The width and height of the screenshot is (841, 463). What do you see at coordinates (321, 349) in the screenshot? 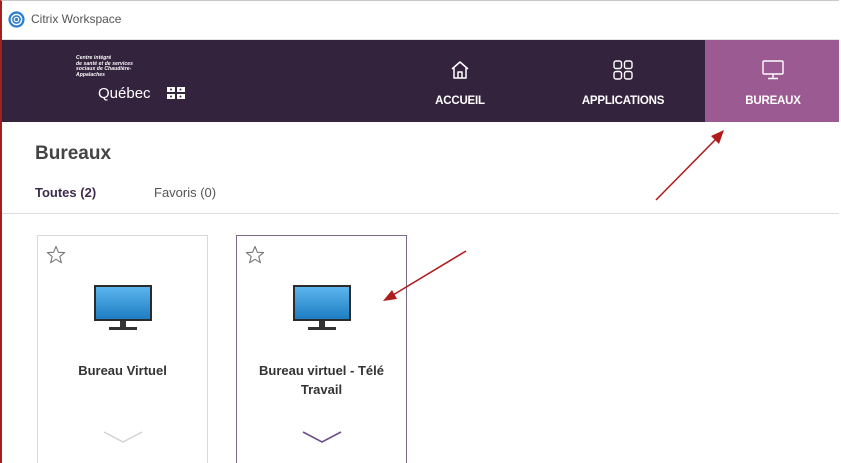
I see `desktop-card-bureau-virtuel-teletravail: Bureau virtuel - Télé Travail` at bounding box center [321, 349].